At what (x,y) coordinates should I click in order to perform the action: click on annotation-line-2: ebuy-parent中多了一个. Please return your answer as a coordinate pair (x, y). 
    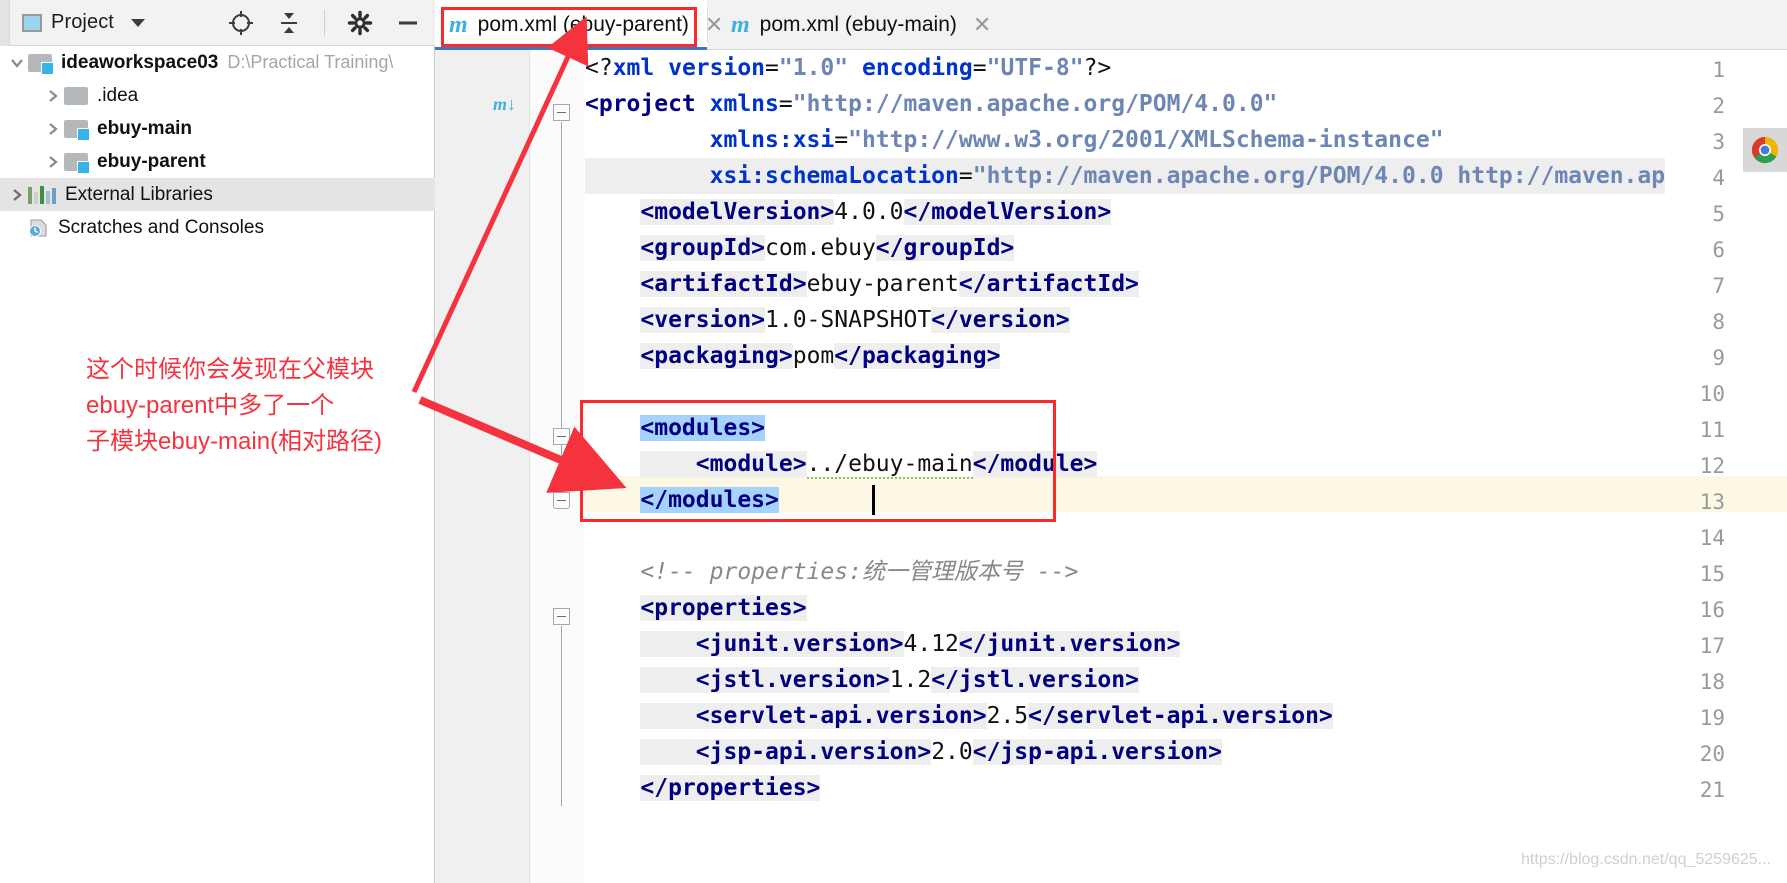
    Looking at the image, I should click on (210, 405).